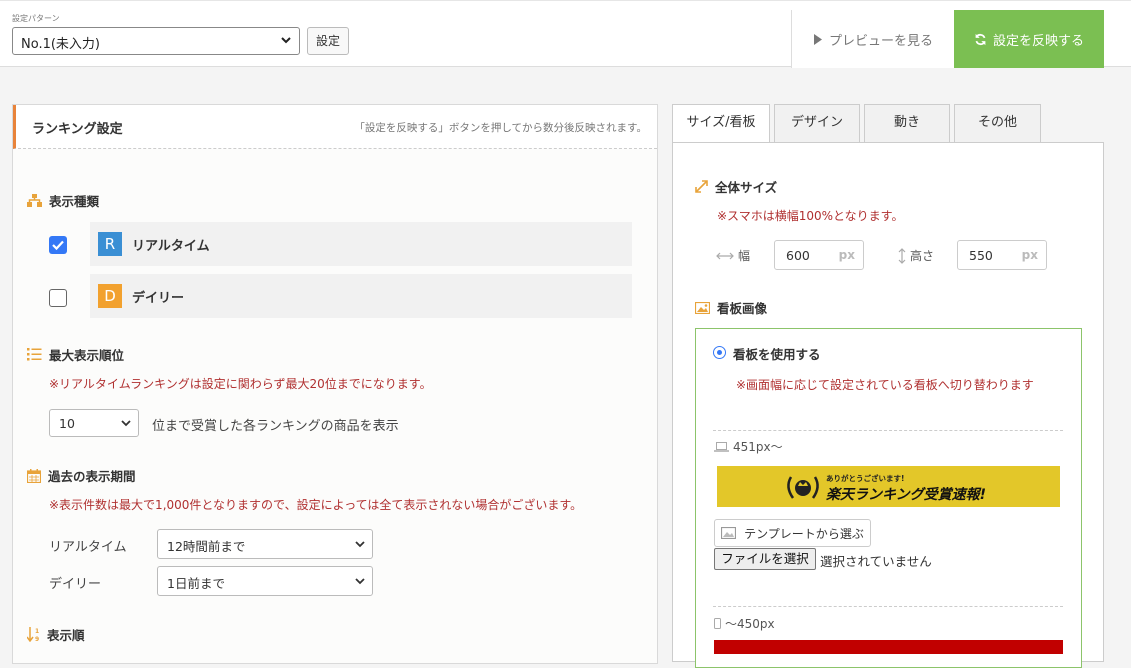 This screenshot has width=1131, height=668. What do you see at coordinates (77, 129) in the screenshot?
I see `panel-title: ランキング設定` at bounding box center [77, 129].